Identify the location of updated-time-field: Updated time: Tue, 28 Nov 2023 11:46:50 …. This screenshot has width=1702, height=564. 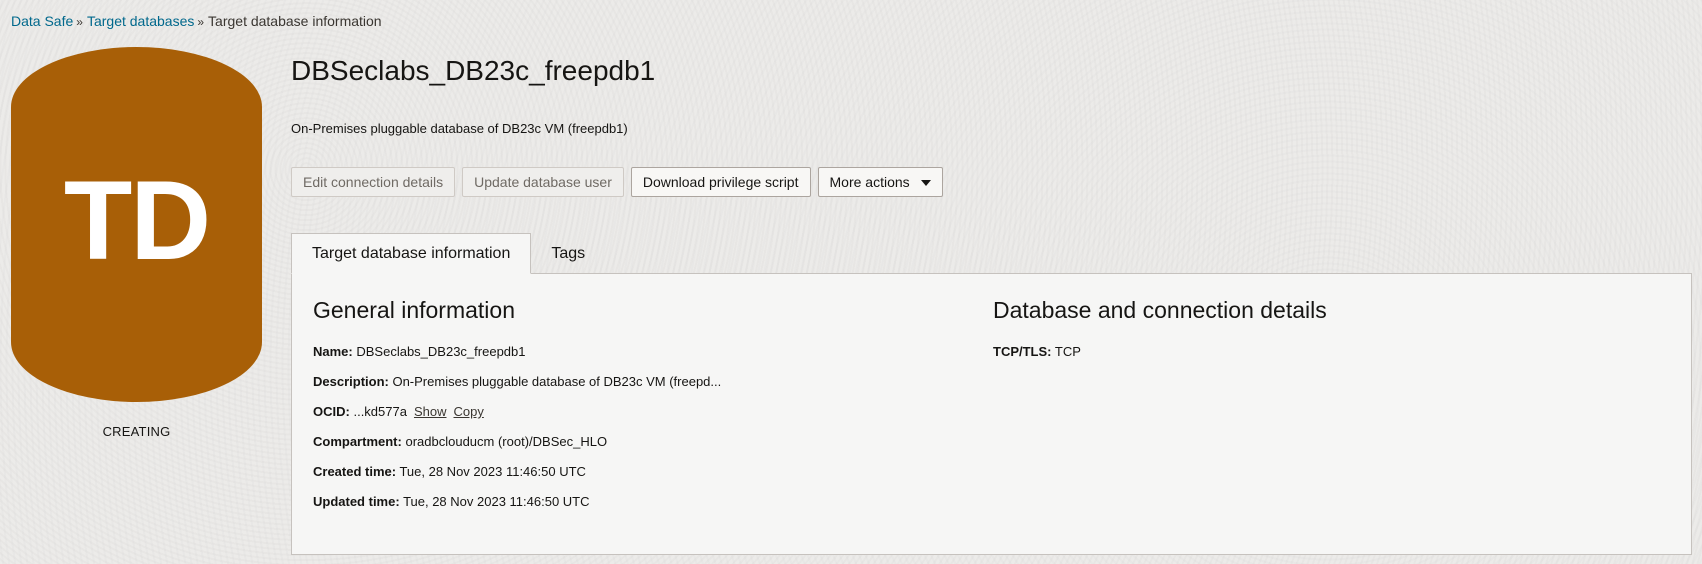
(451, 501).